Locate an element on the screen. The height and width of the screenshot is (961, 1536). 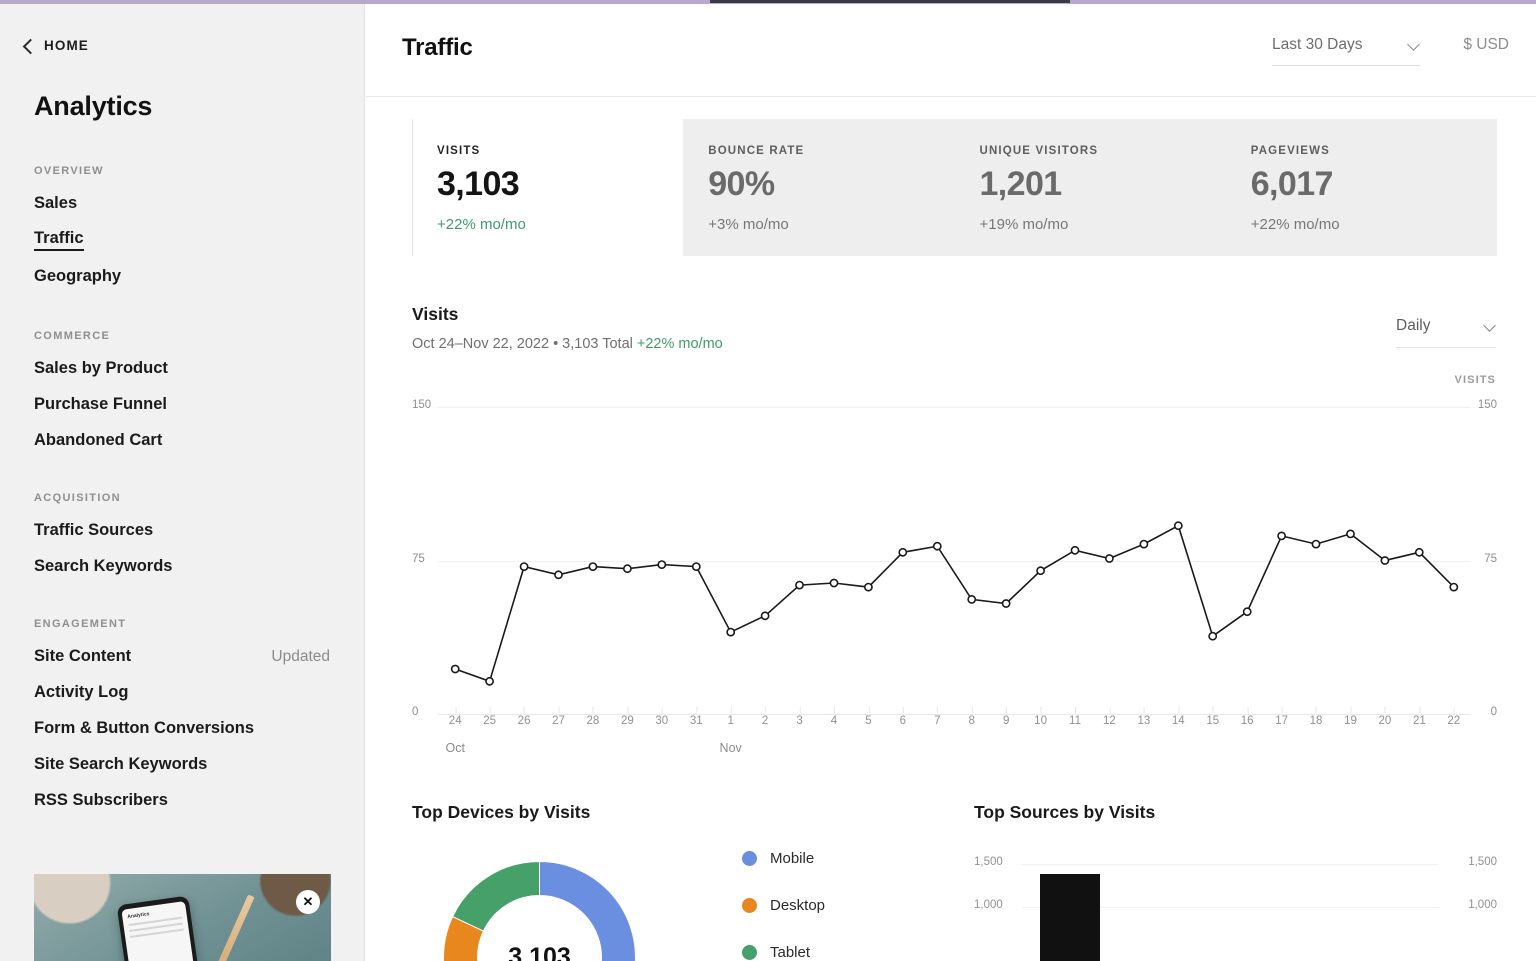
donut-center-total: 3,103 is located at coordinates (539, 952).